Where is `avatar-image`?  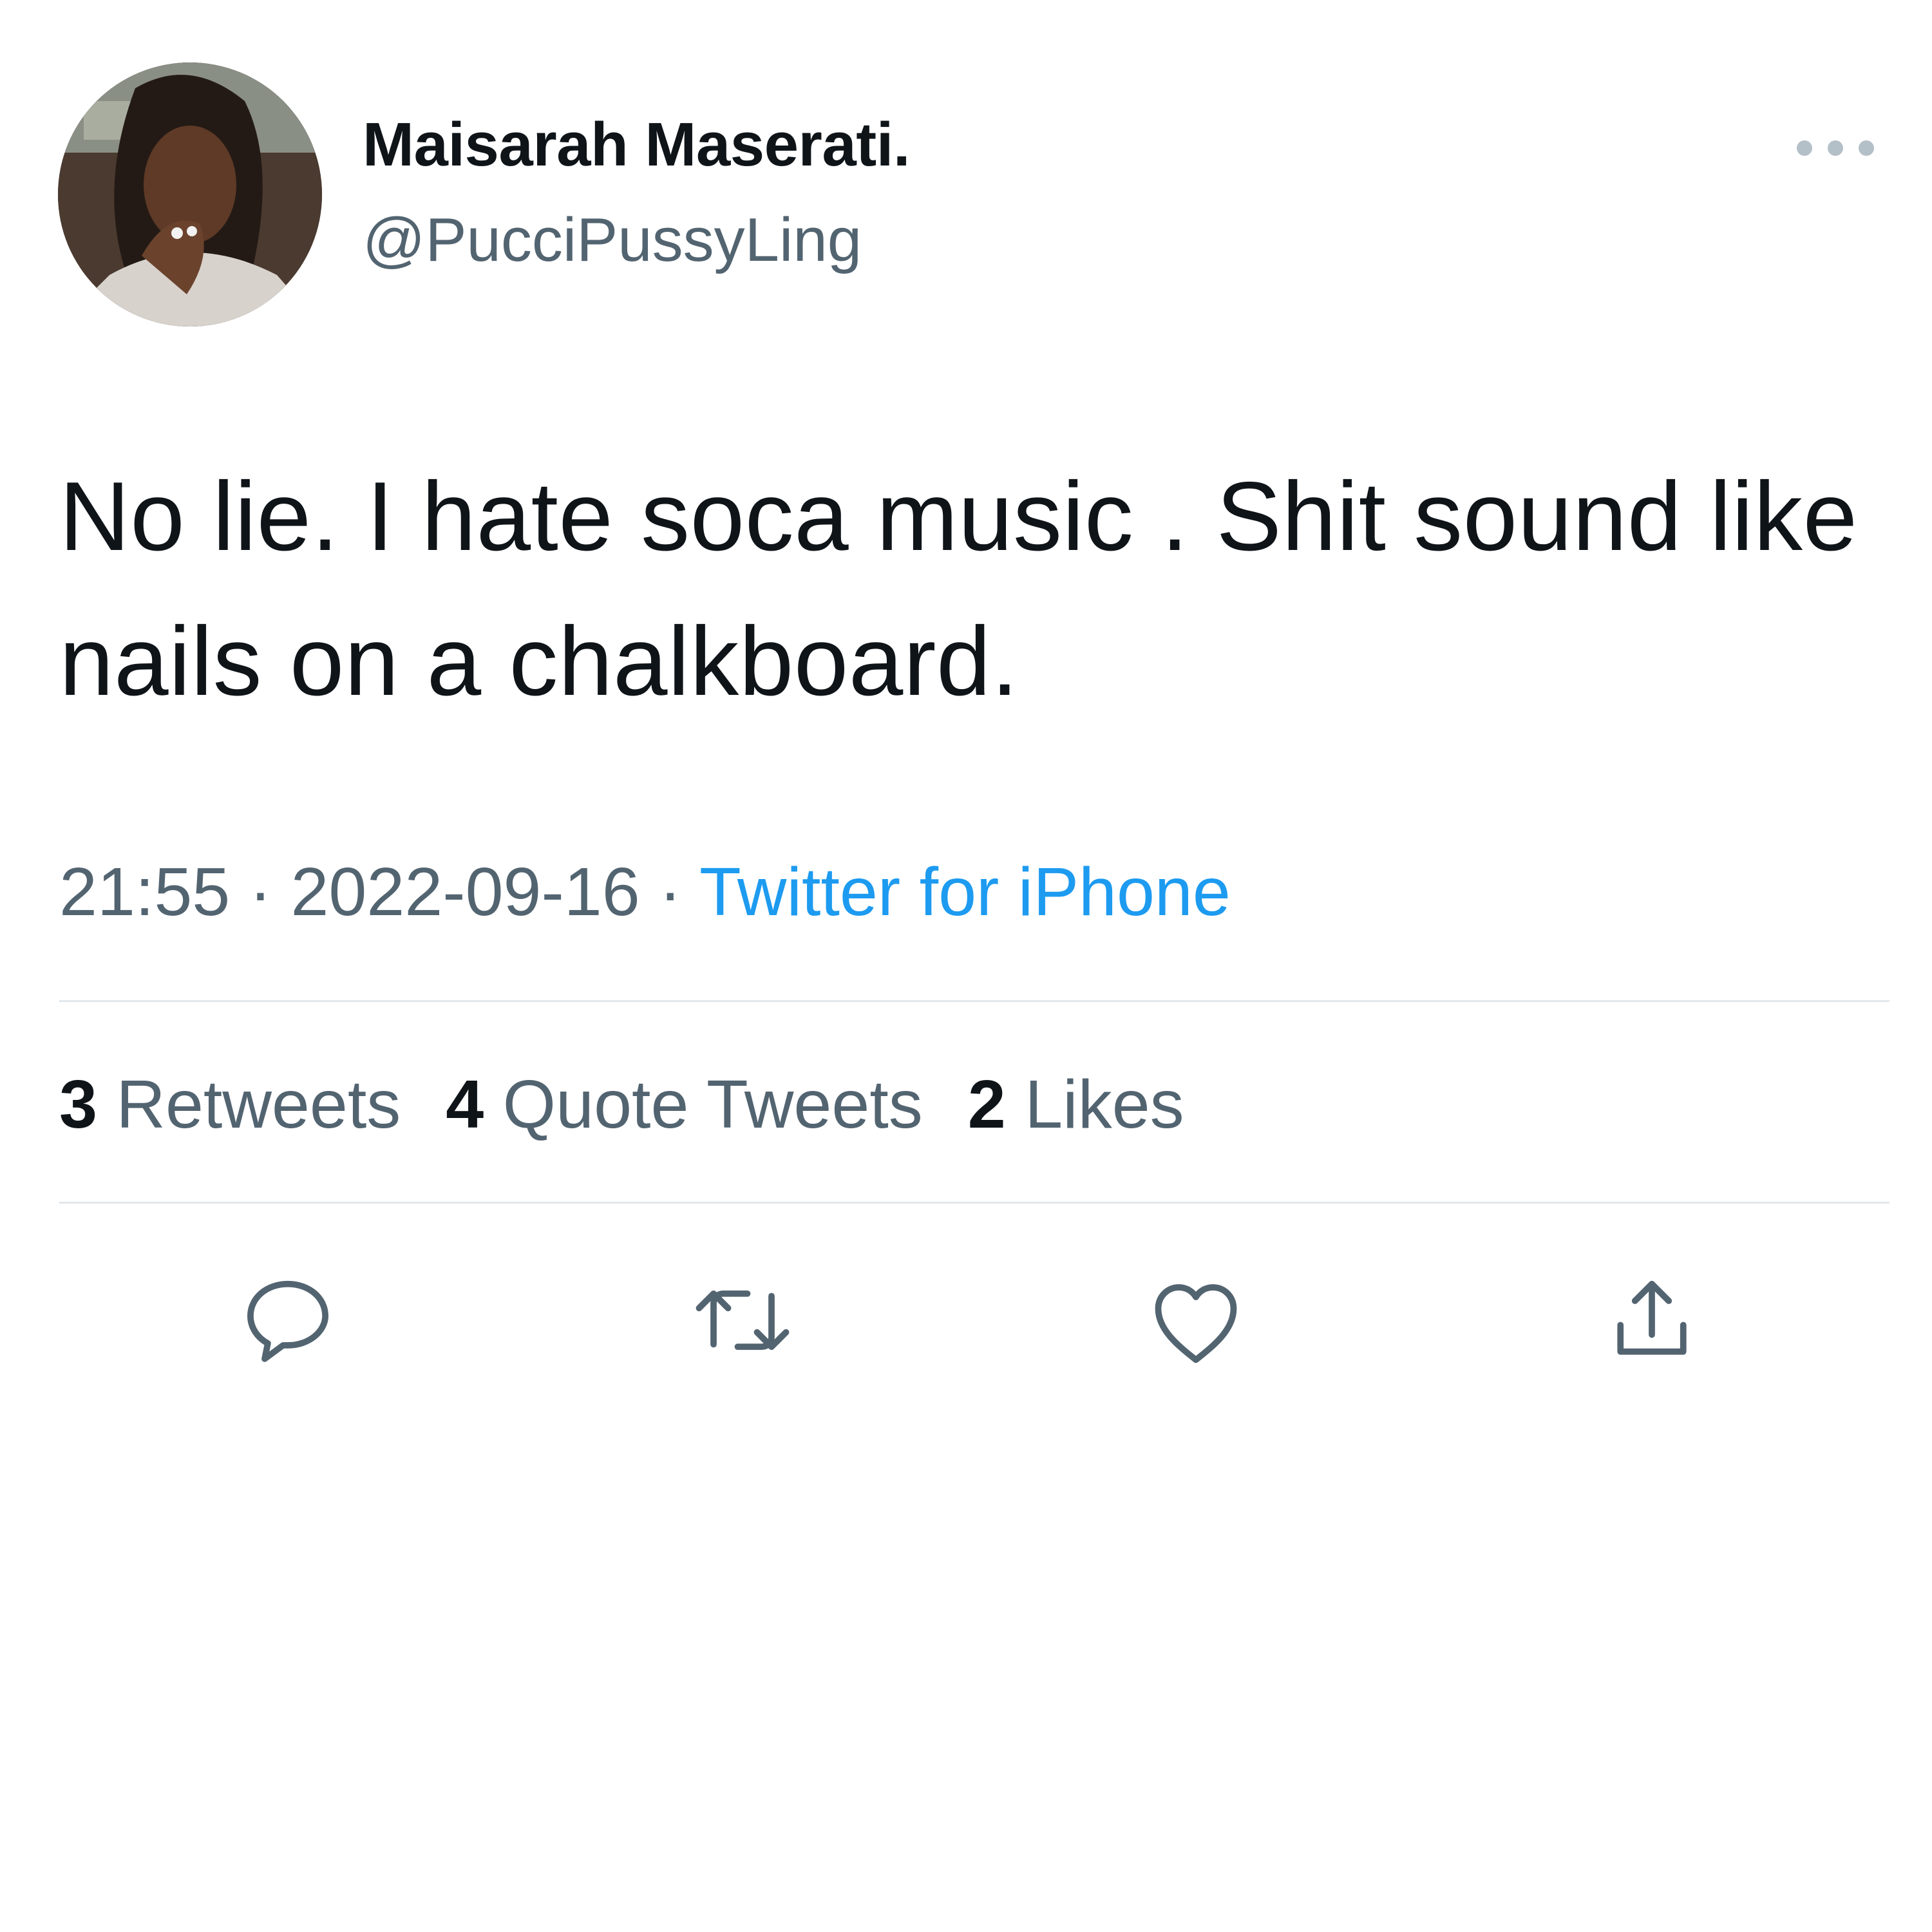
avatar-image is located at coordinates (190, 194).